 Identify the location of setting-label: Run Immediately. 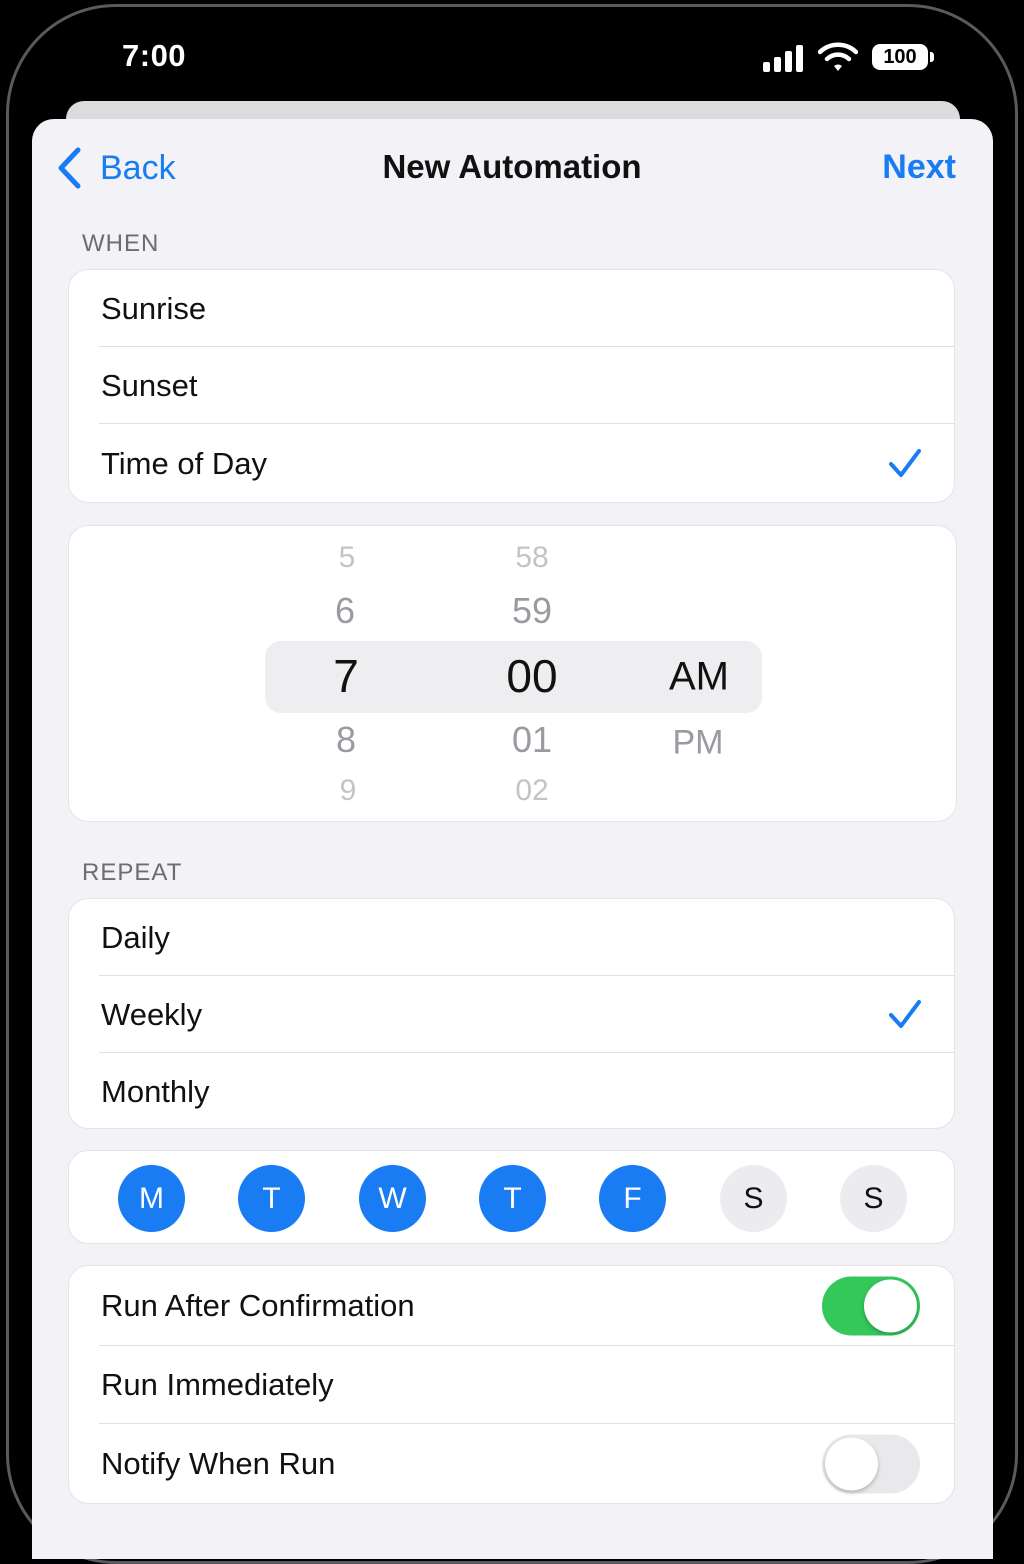
(217, 1384).